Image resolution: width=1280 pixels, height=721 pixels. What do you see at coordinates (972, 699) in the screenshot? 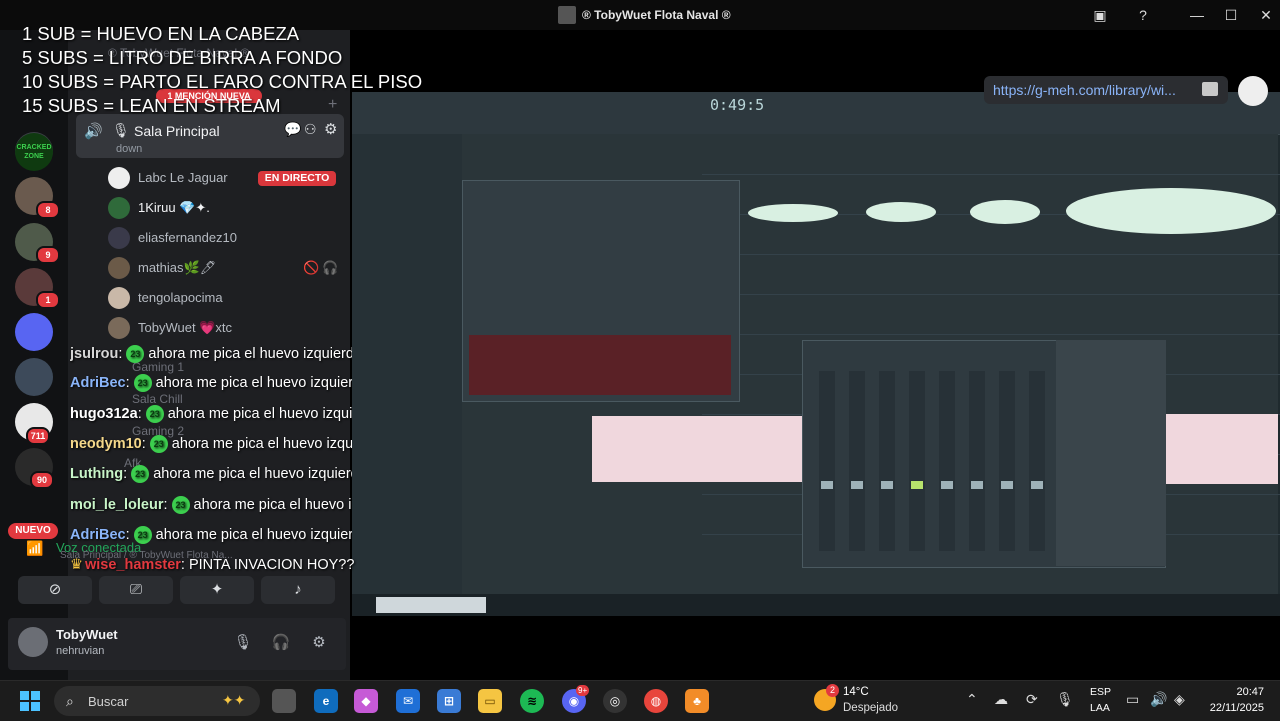
I see `chevron-up-icon: ⌃` at bounding box center [972, 699].